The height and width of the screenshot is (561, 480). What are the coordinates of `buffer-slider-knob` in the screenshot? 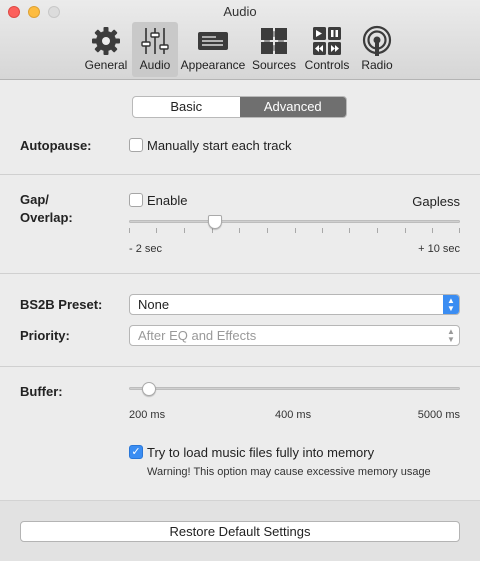 It's located at (148, 389).